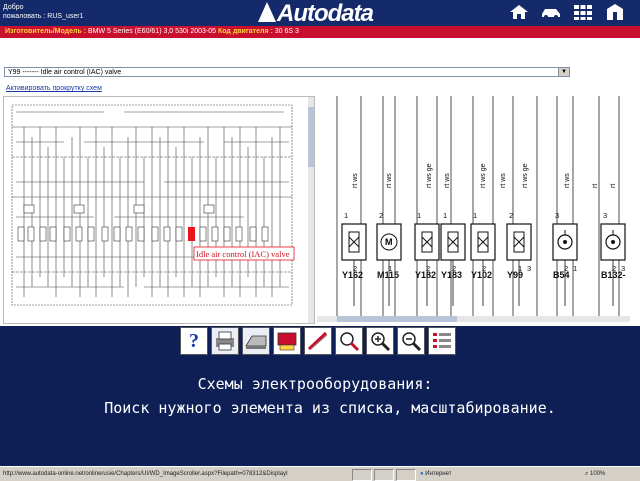 This screenshot has width=640, height=481. I want to click on autodata-logo: Autodata, so click(316, 13).